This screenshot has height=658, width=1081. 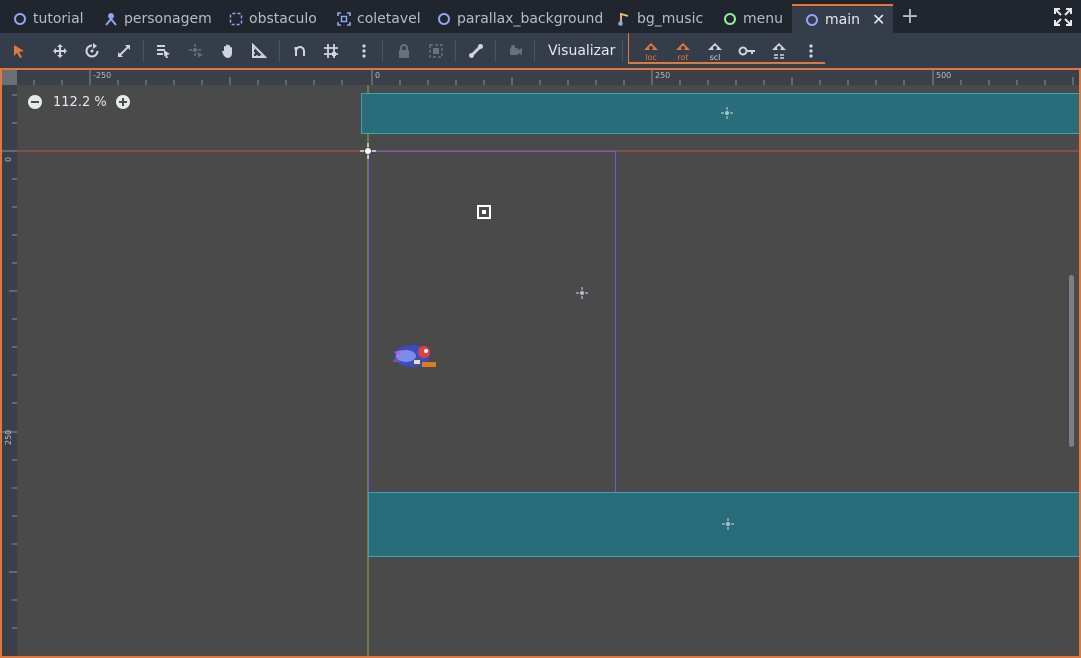 I want to click on top-collision-shape, so click(x=720, y=113).